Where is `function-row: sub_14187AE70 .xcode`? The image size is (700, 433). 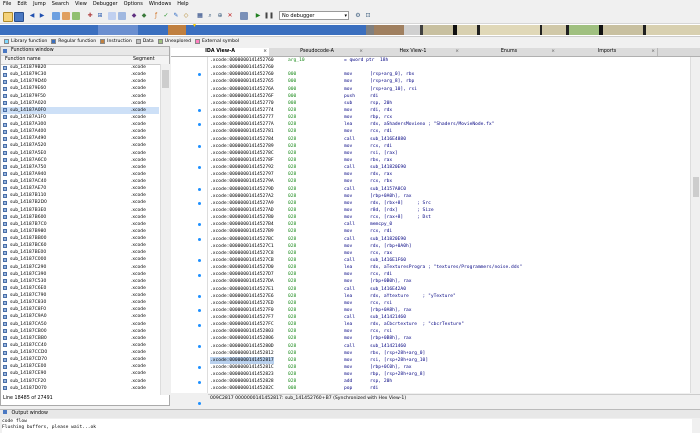
function-row: sub_14187AE70 .xcode is located at coordinates (80, 188).